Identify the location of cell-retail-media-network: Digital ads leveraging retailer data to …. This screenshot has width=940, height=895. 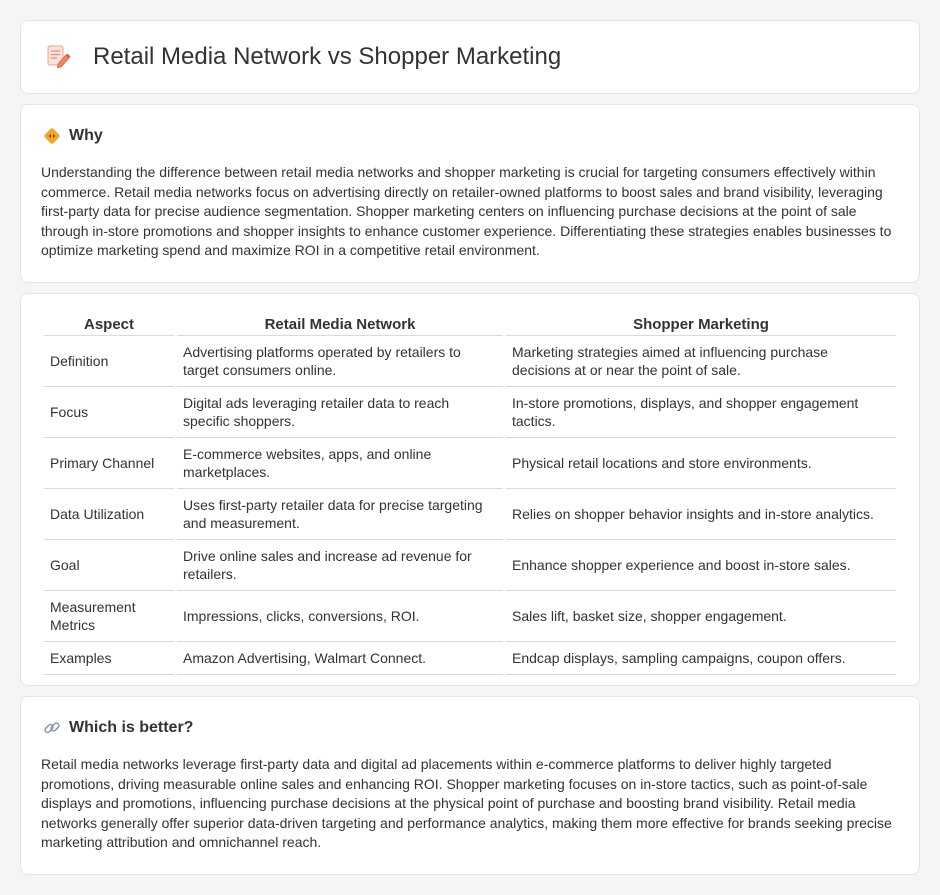
(340, 412).